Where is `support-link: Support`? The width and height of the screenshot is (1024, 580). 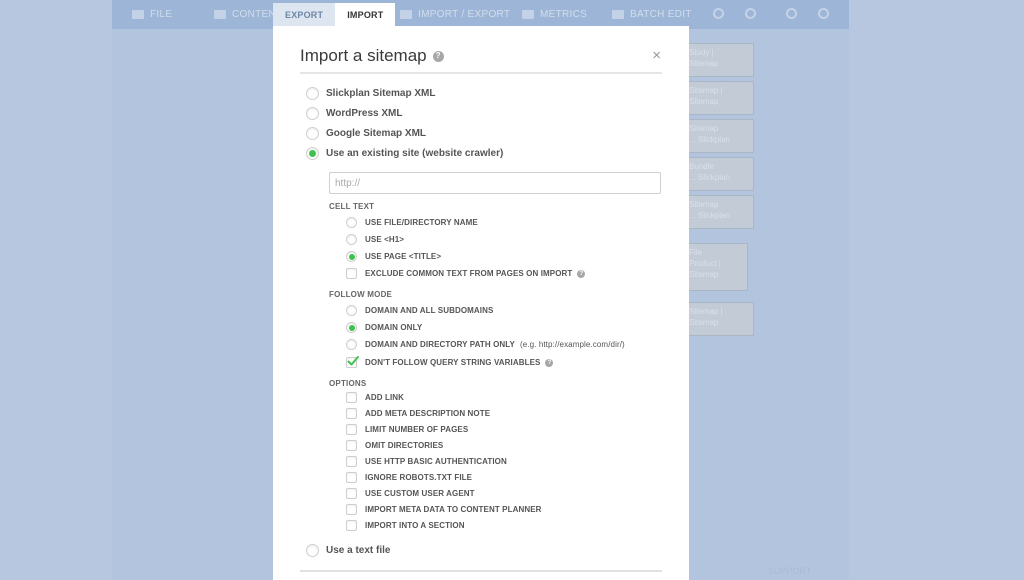
support-link: Support is located at coordinates (789, 571).